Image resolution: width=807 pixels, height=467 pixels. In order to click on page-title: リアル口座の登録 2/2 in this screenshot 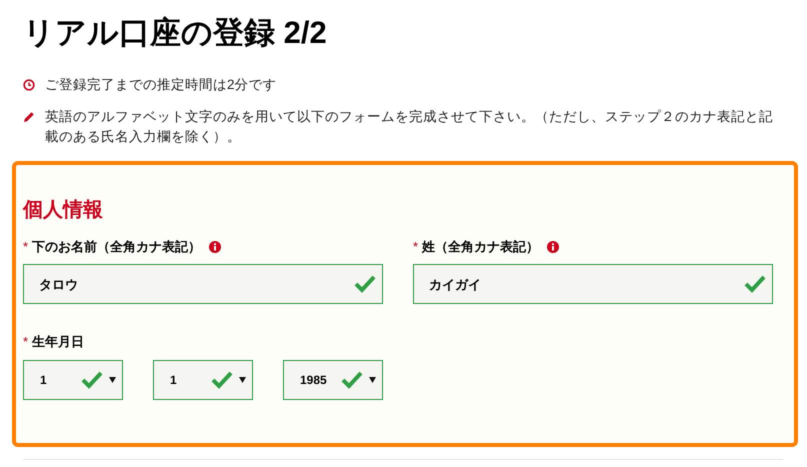, I will do `click(175, 33)`.